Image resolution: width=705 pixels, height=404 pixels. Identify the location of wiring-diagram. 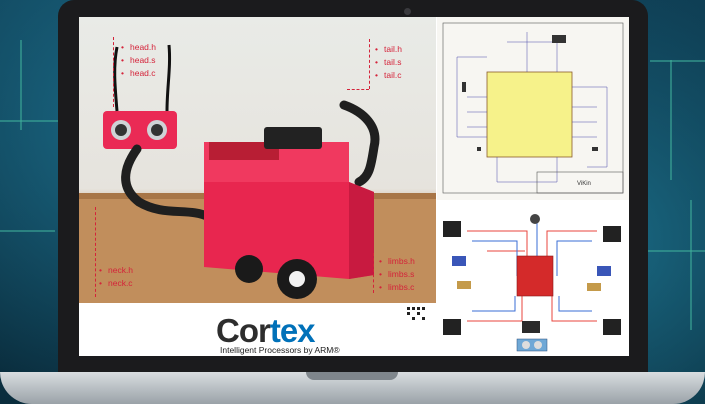
(533, 278).